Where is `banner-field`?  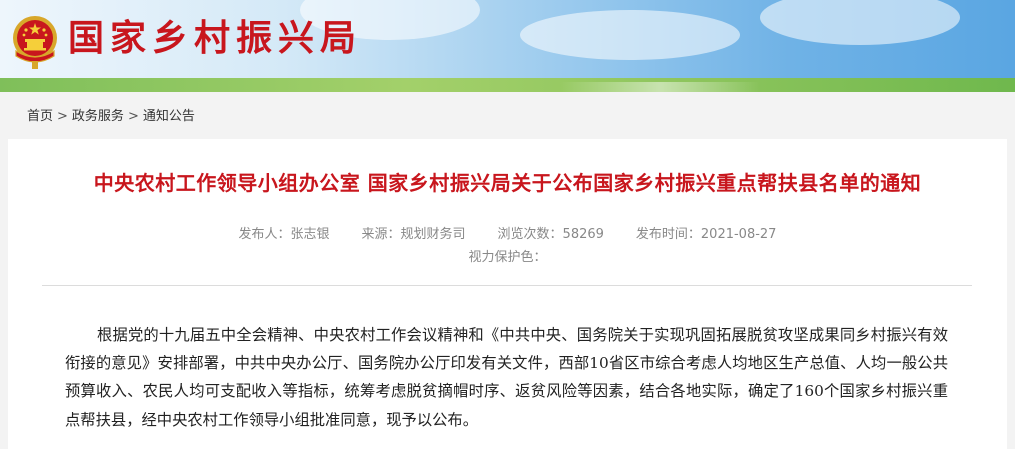
banner-field is located at coordinates (507, 85).